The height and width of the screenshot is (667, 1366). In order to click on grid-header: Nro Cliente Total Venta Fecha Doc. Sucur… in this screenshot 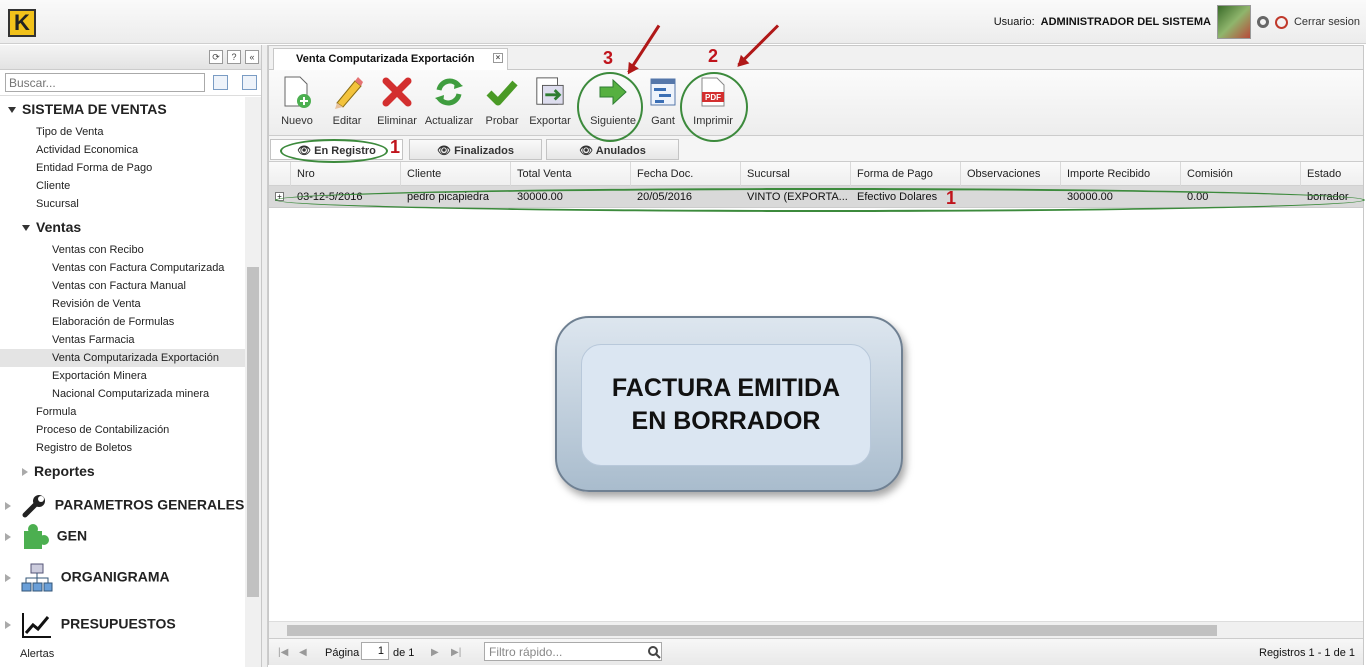, I will do `click(816, 174)`.